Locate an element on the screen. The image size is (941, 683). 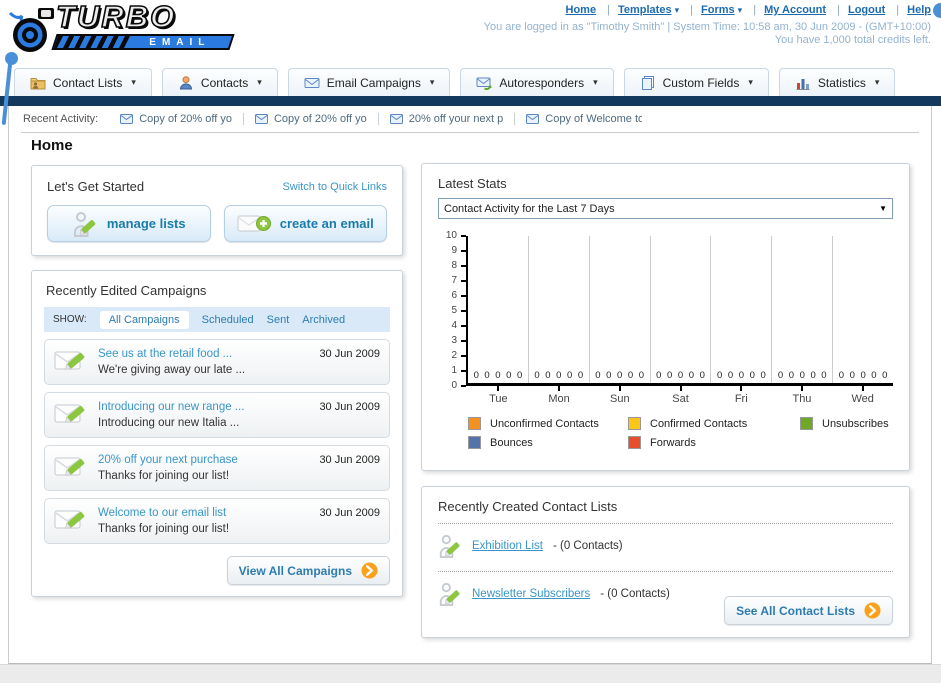
view-all-campaigns-button: View All Campaigns is located at coordinates (308, 570).